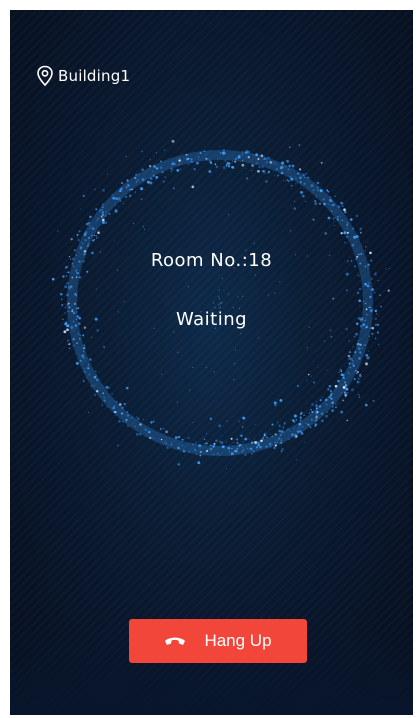  Describe the element at coordinates (211, 319) in the screenshot. I see `call-status: Waiting` at that location.